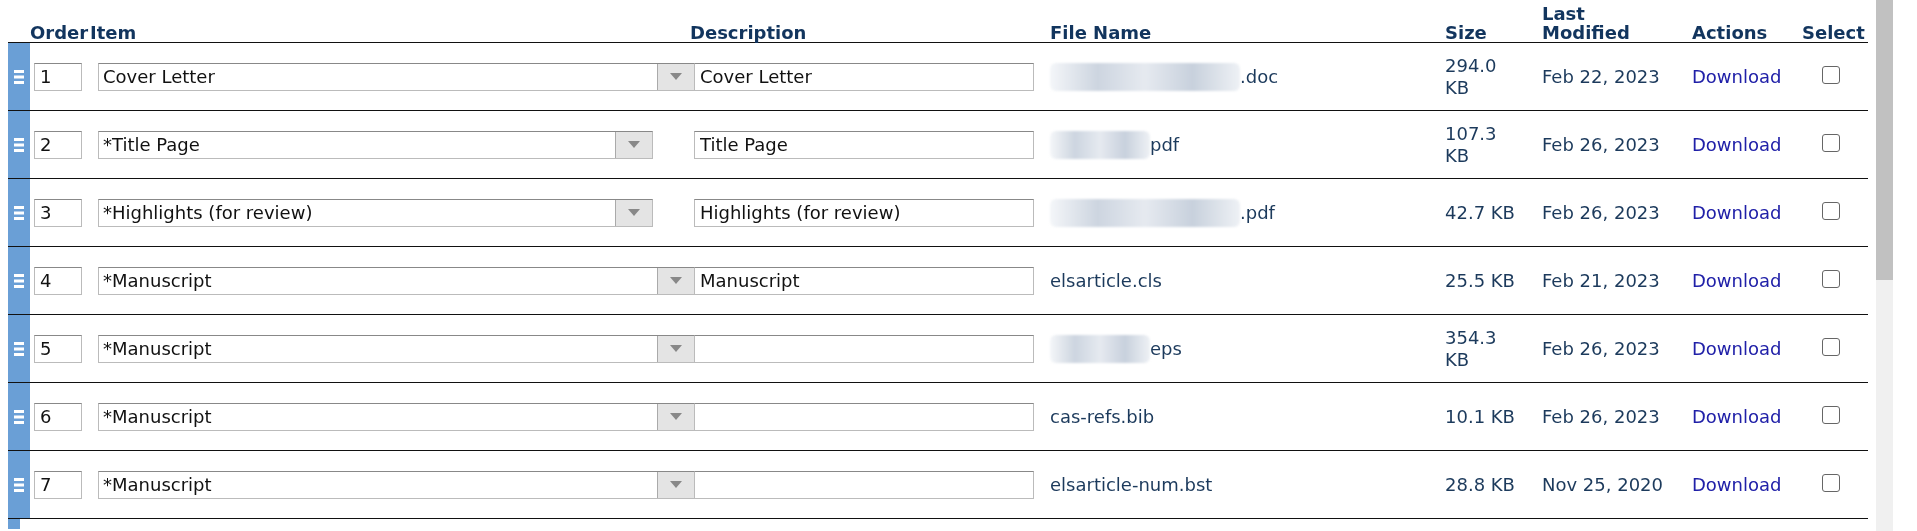 Image resolution: width=1917 pixels, height=531 pixels. Describe the element at coordinates (58, 144) in the screenshot. I see `order-input: 2` at that location.